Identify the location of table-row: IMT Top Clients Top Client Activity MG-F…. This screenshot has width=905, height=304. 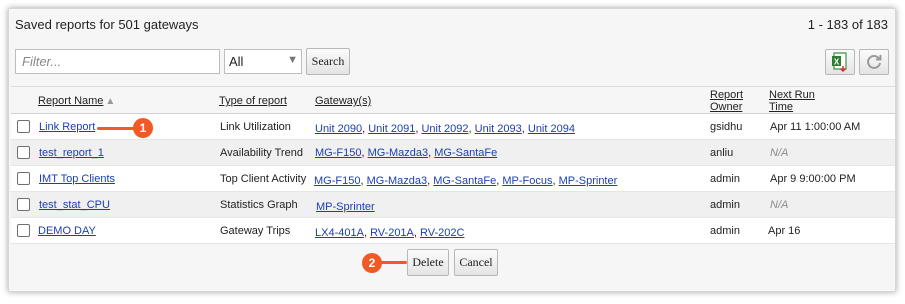
(453, 179).